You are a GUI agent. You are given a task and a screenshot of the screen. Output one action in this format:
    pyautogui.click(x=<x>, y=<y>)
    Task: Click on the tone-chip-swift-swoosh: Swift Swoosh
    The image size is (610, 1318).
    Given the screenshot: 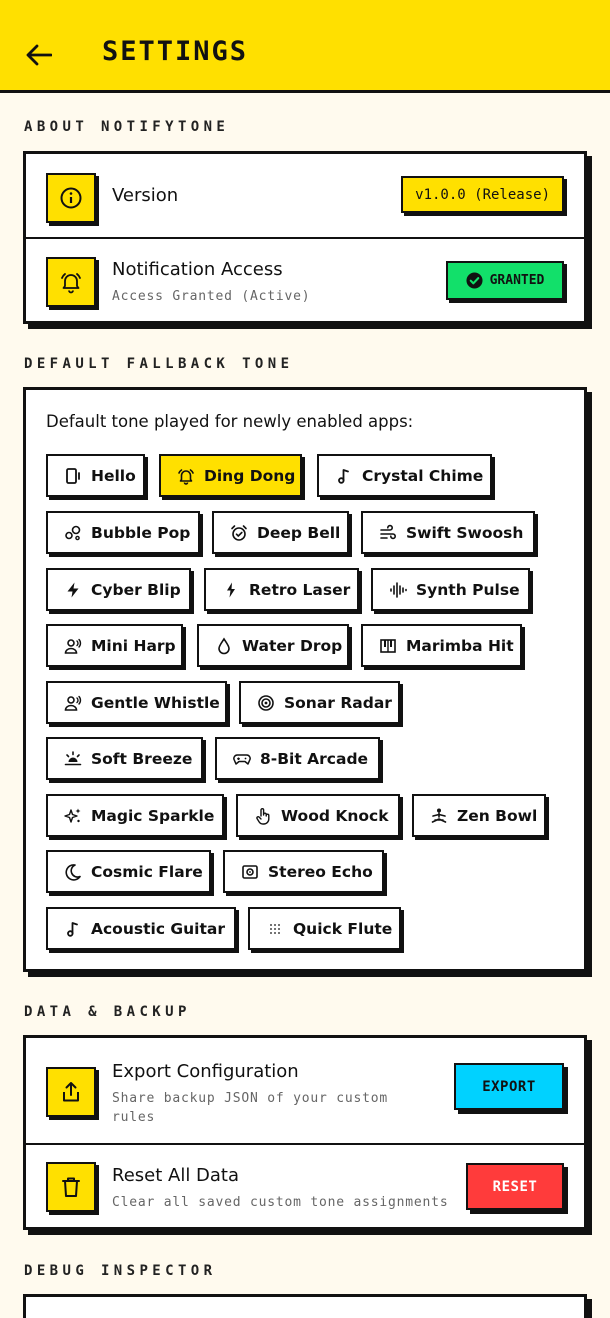 What is the action you would take?
    pyautogui.click(x=448, y=532)
    